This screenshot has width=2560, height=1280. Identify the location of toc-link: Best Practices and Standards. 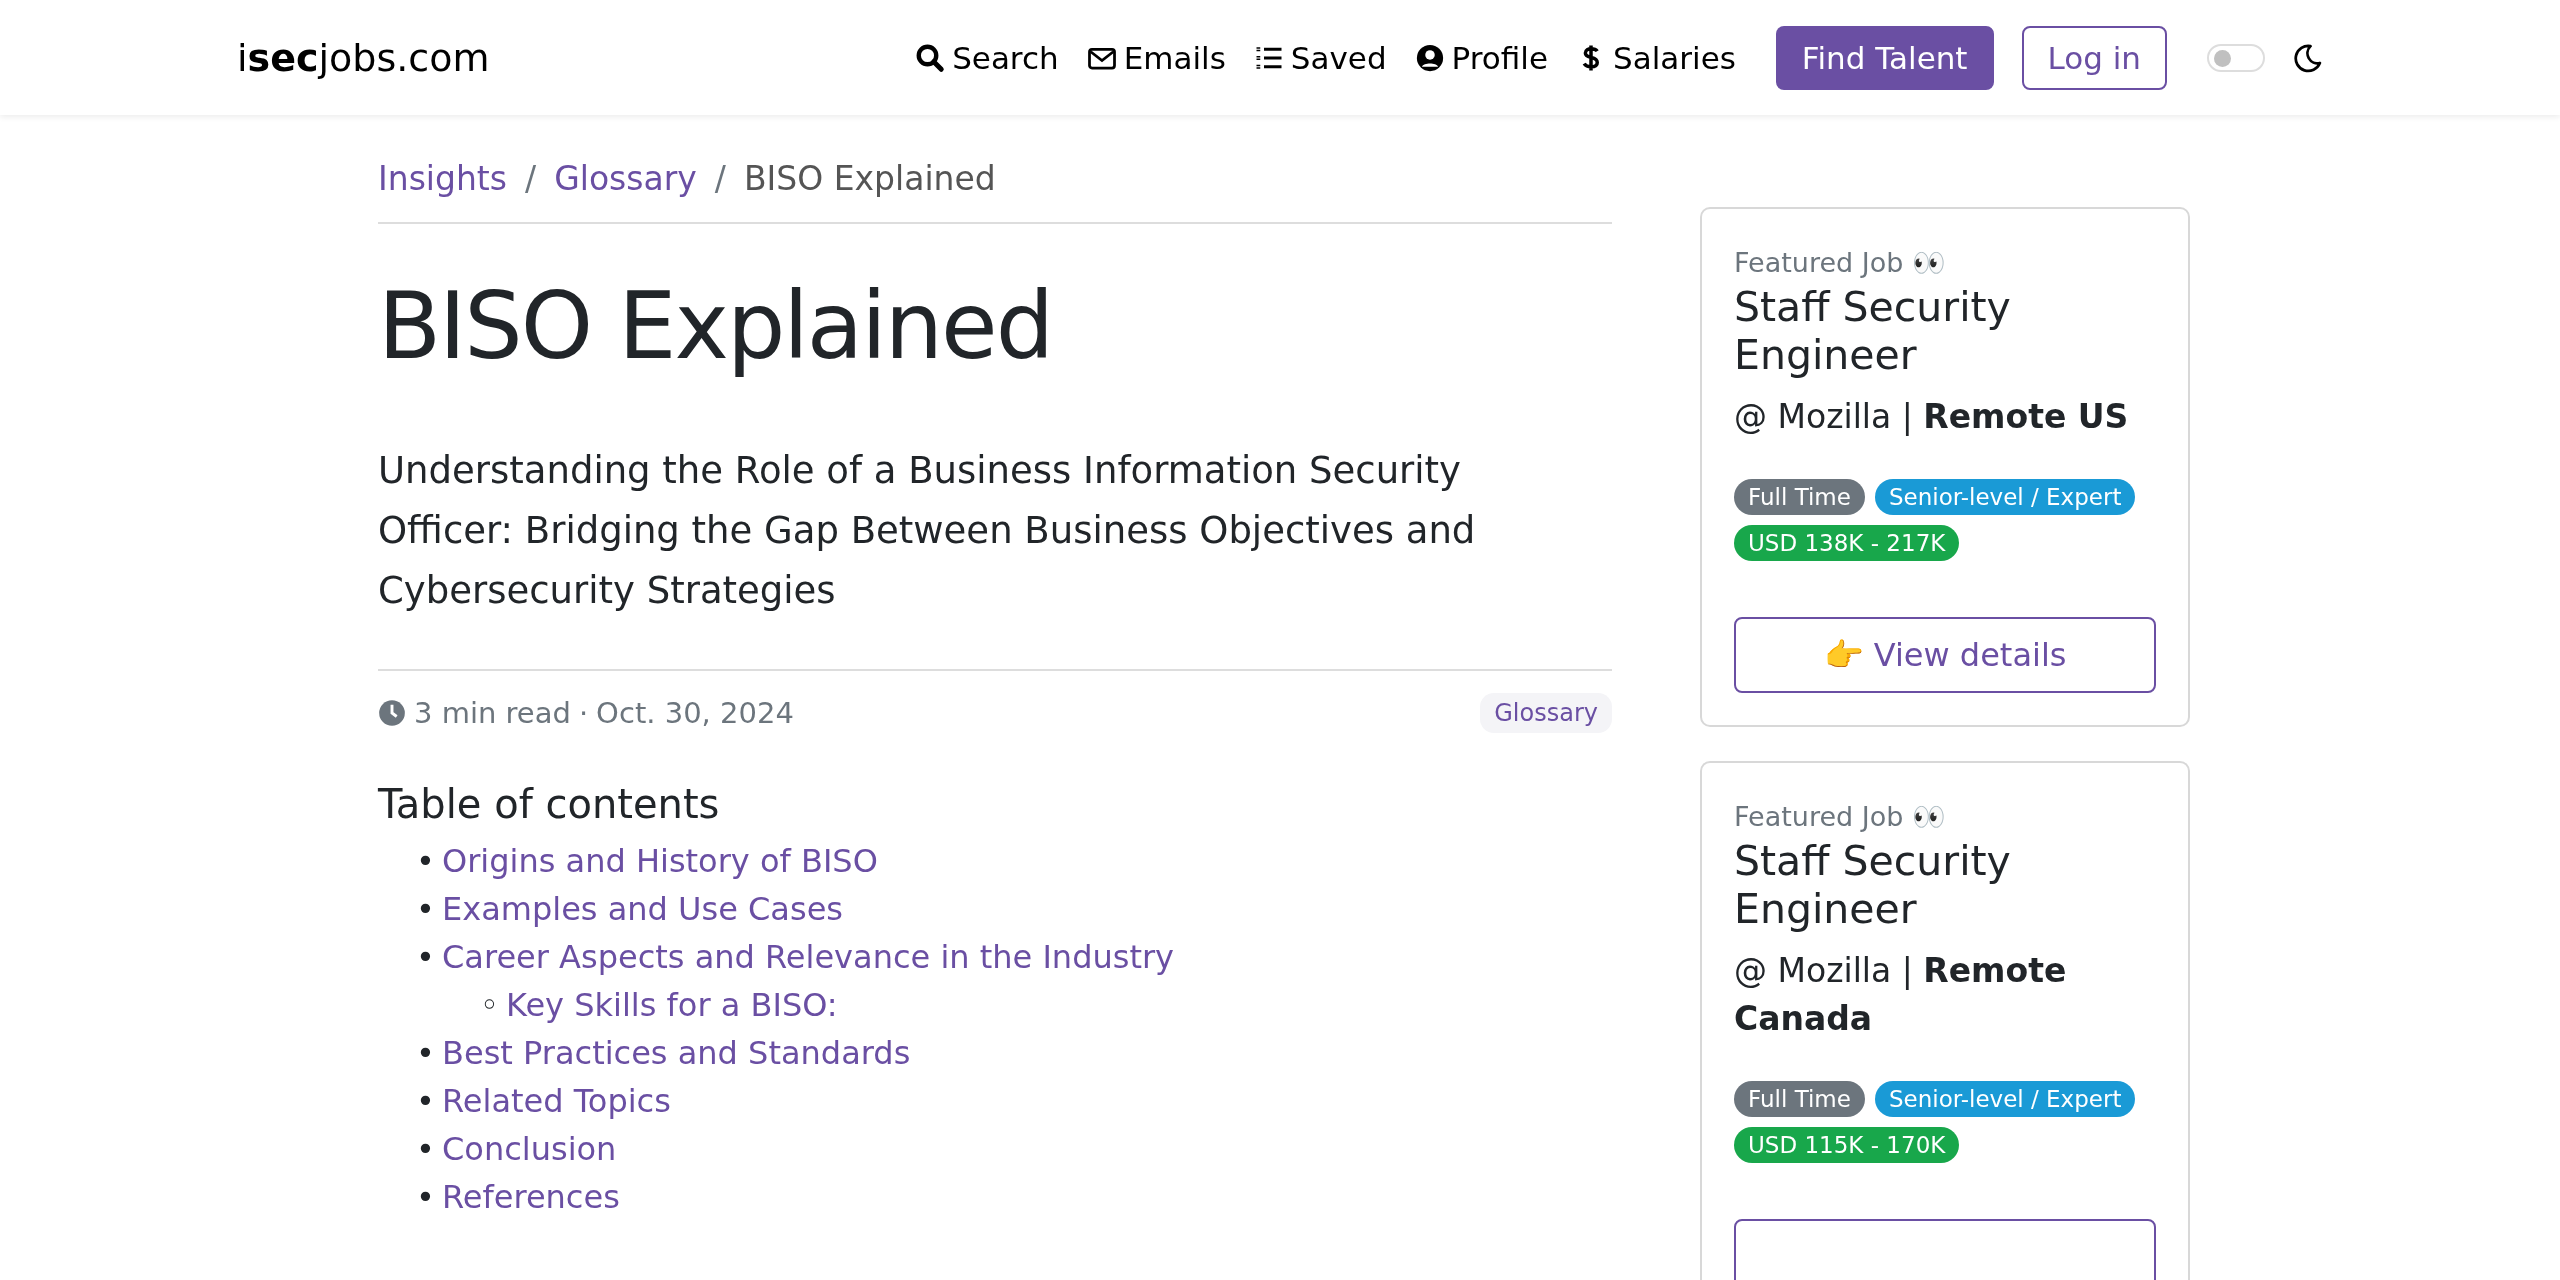
(676, 1053).